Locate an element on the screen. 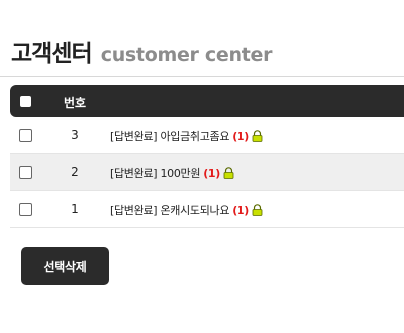 Image resolution: width=404 pixels, height=333 pixels. row-subject-link: [답변완료] 아입금취고좀요 (1) is located at coordinates (186, 136).